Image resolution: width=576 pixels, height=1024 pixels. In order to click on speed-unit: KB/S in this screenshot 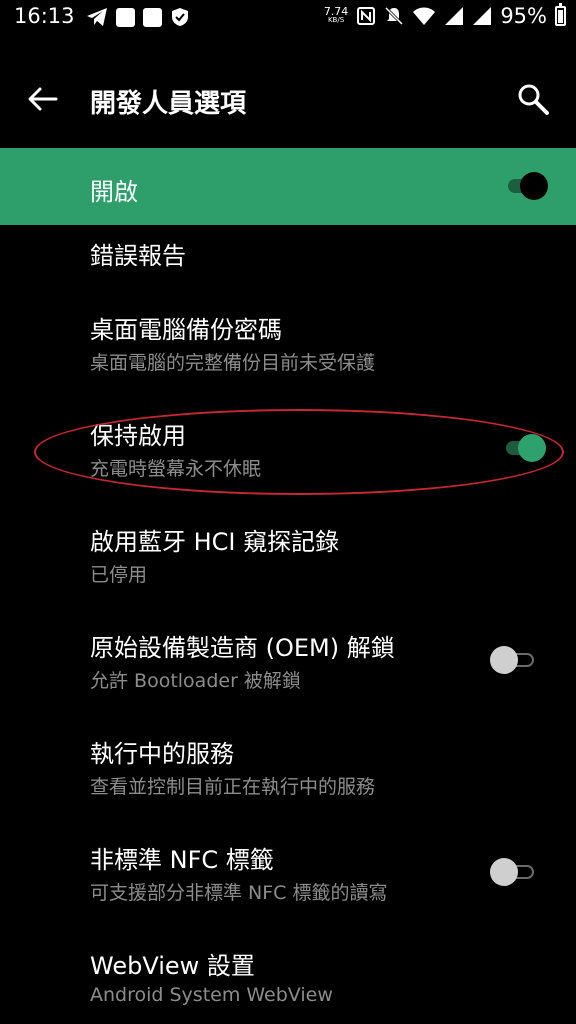, I will do `click(336, 20)`.